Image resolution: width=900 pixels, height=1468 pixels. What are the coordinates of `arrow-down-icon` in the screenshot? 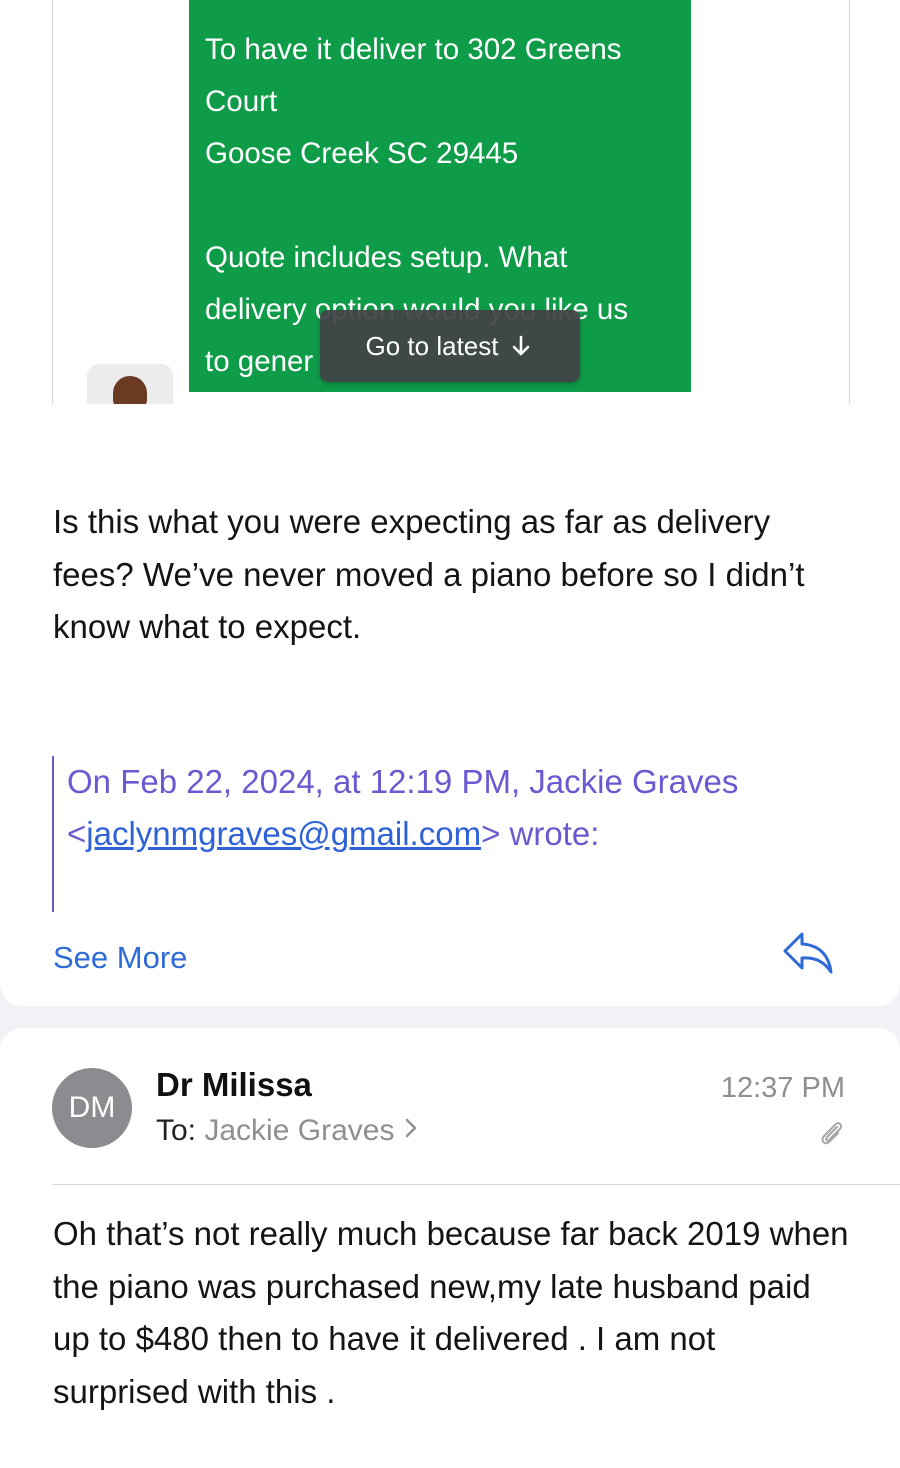 It's located at (521, 346).